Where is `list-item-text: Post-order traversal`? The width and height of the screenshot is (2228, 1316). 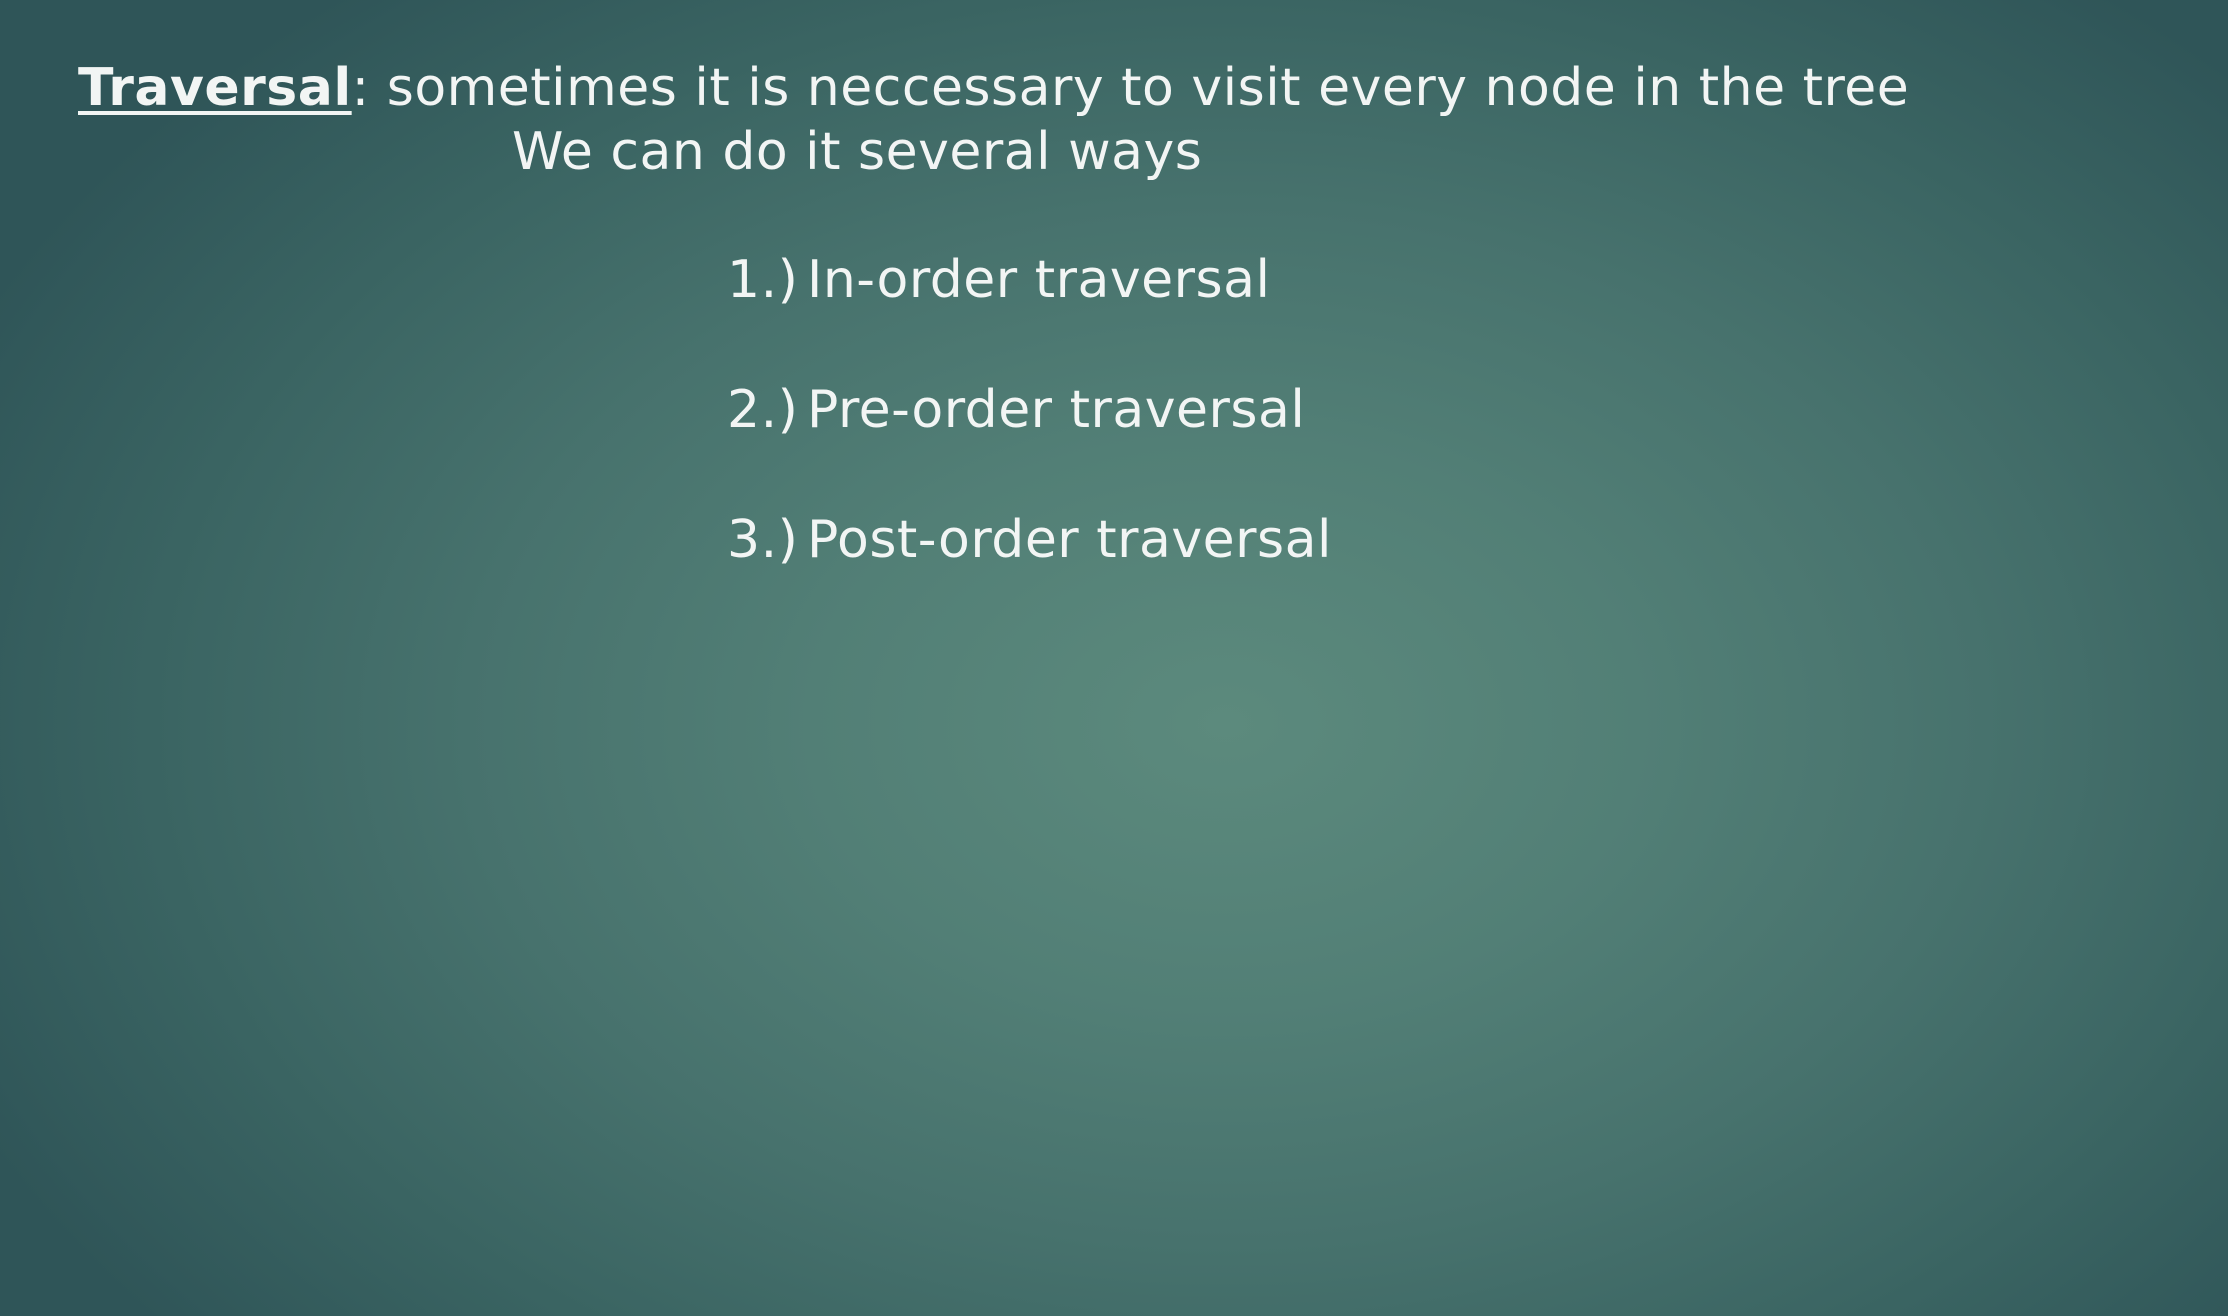 list-item-text: Post-order traversal is located at coordinates (1069, 540).